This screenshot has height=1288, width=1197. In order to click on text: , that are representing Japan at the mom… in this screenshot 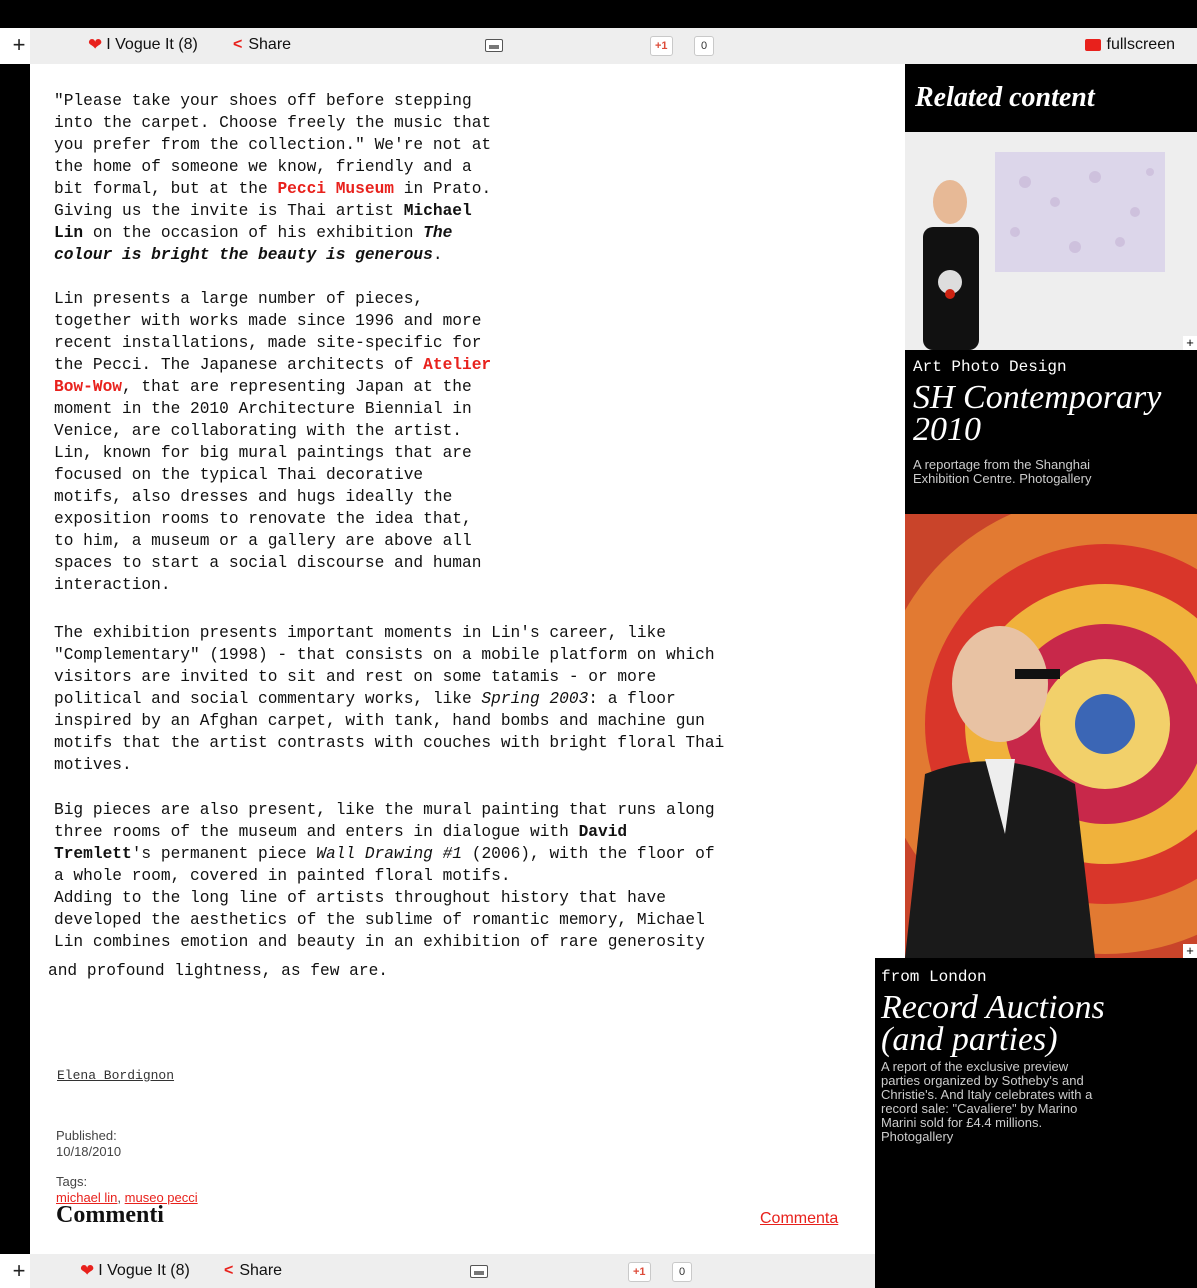, I will do `click(268, 486)`.